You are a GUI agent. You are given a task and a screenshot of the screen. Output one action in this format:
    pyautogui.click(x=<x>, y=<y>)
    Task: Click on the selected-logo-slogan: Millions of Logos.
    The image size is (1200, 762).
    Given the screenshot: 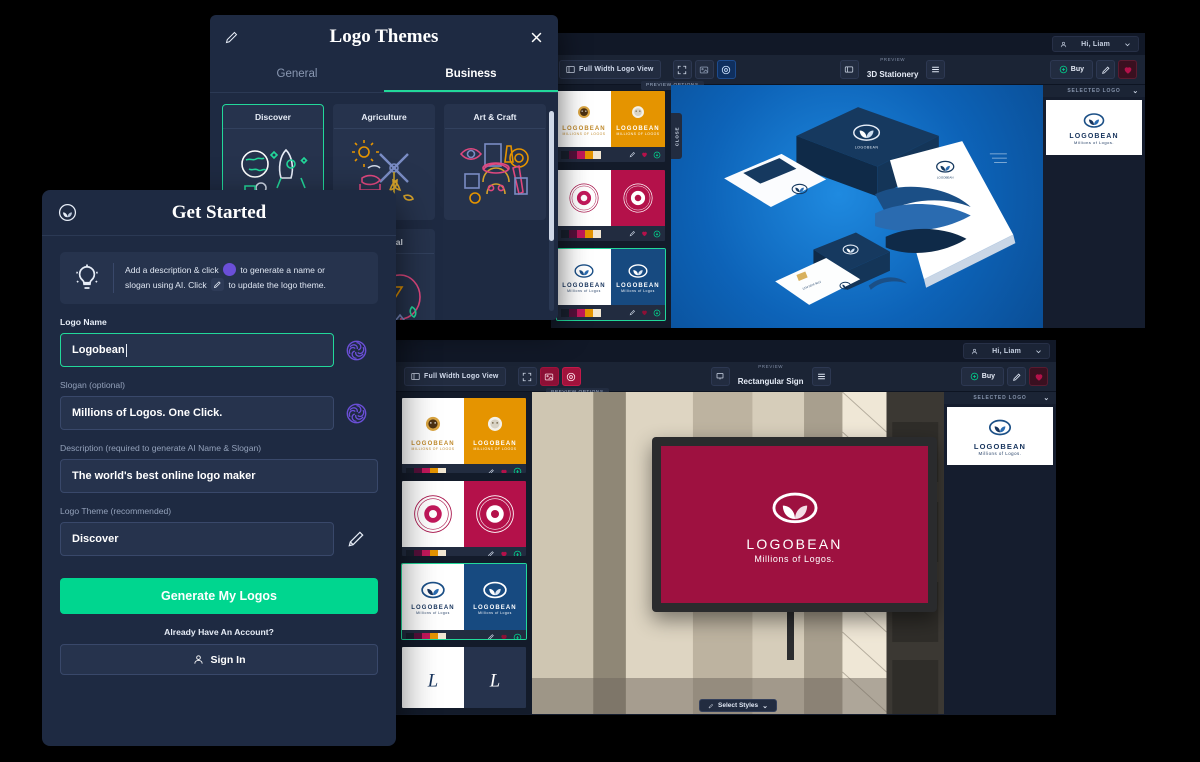 What is the action you would take?
    pyautogui.click(x=1094, y=142)
    